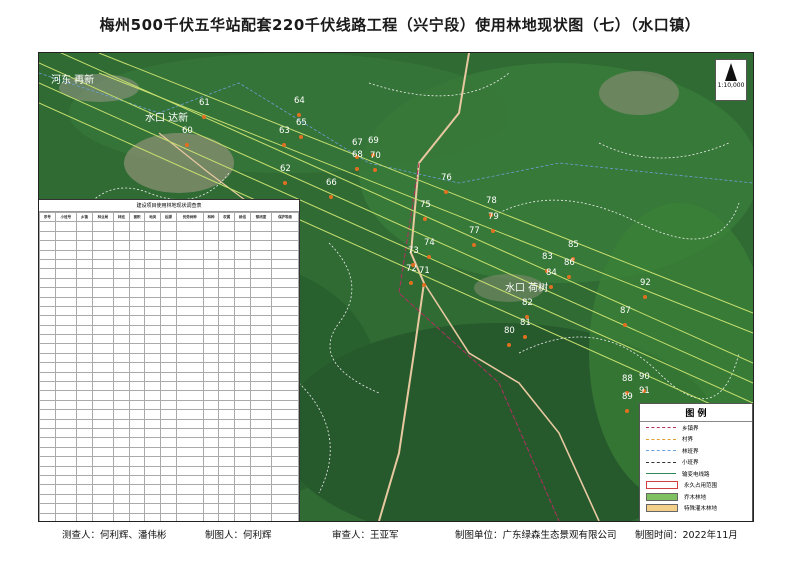 Image resolution: width=800 pixels, height=566 pixels. I want to click on svg-text: 67, so click(357, 143).